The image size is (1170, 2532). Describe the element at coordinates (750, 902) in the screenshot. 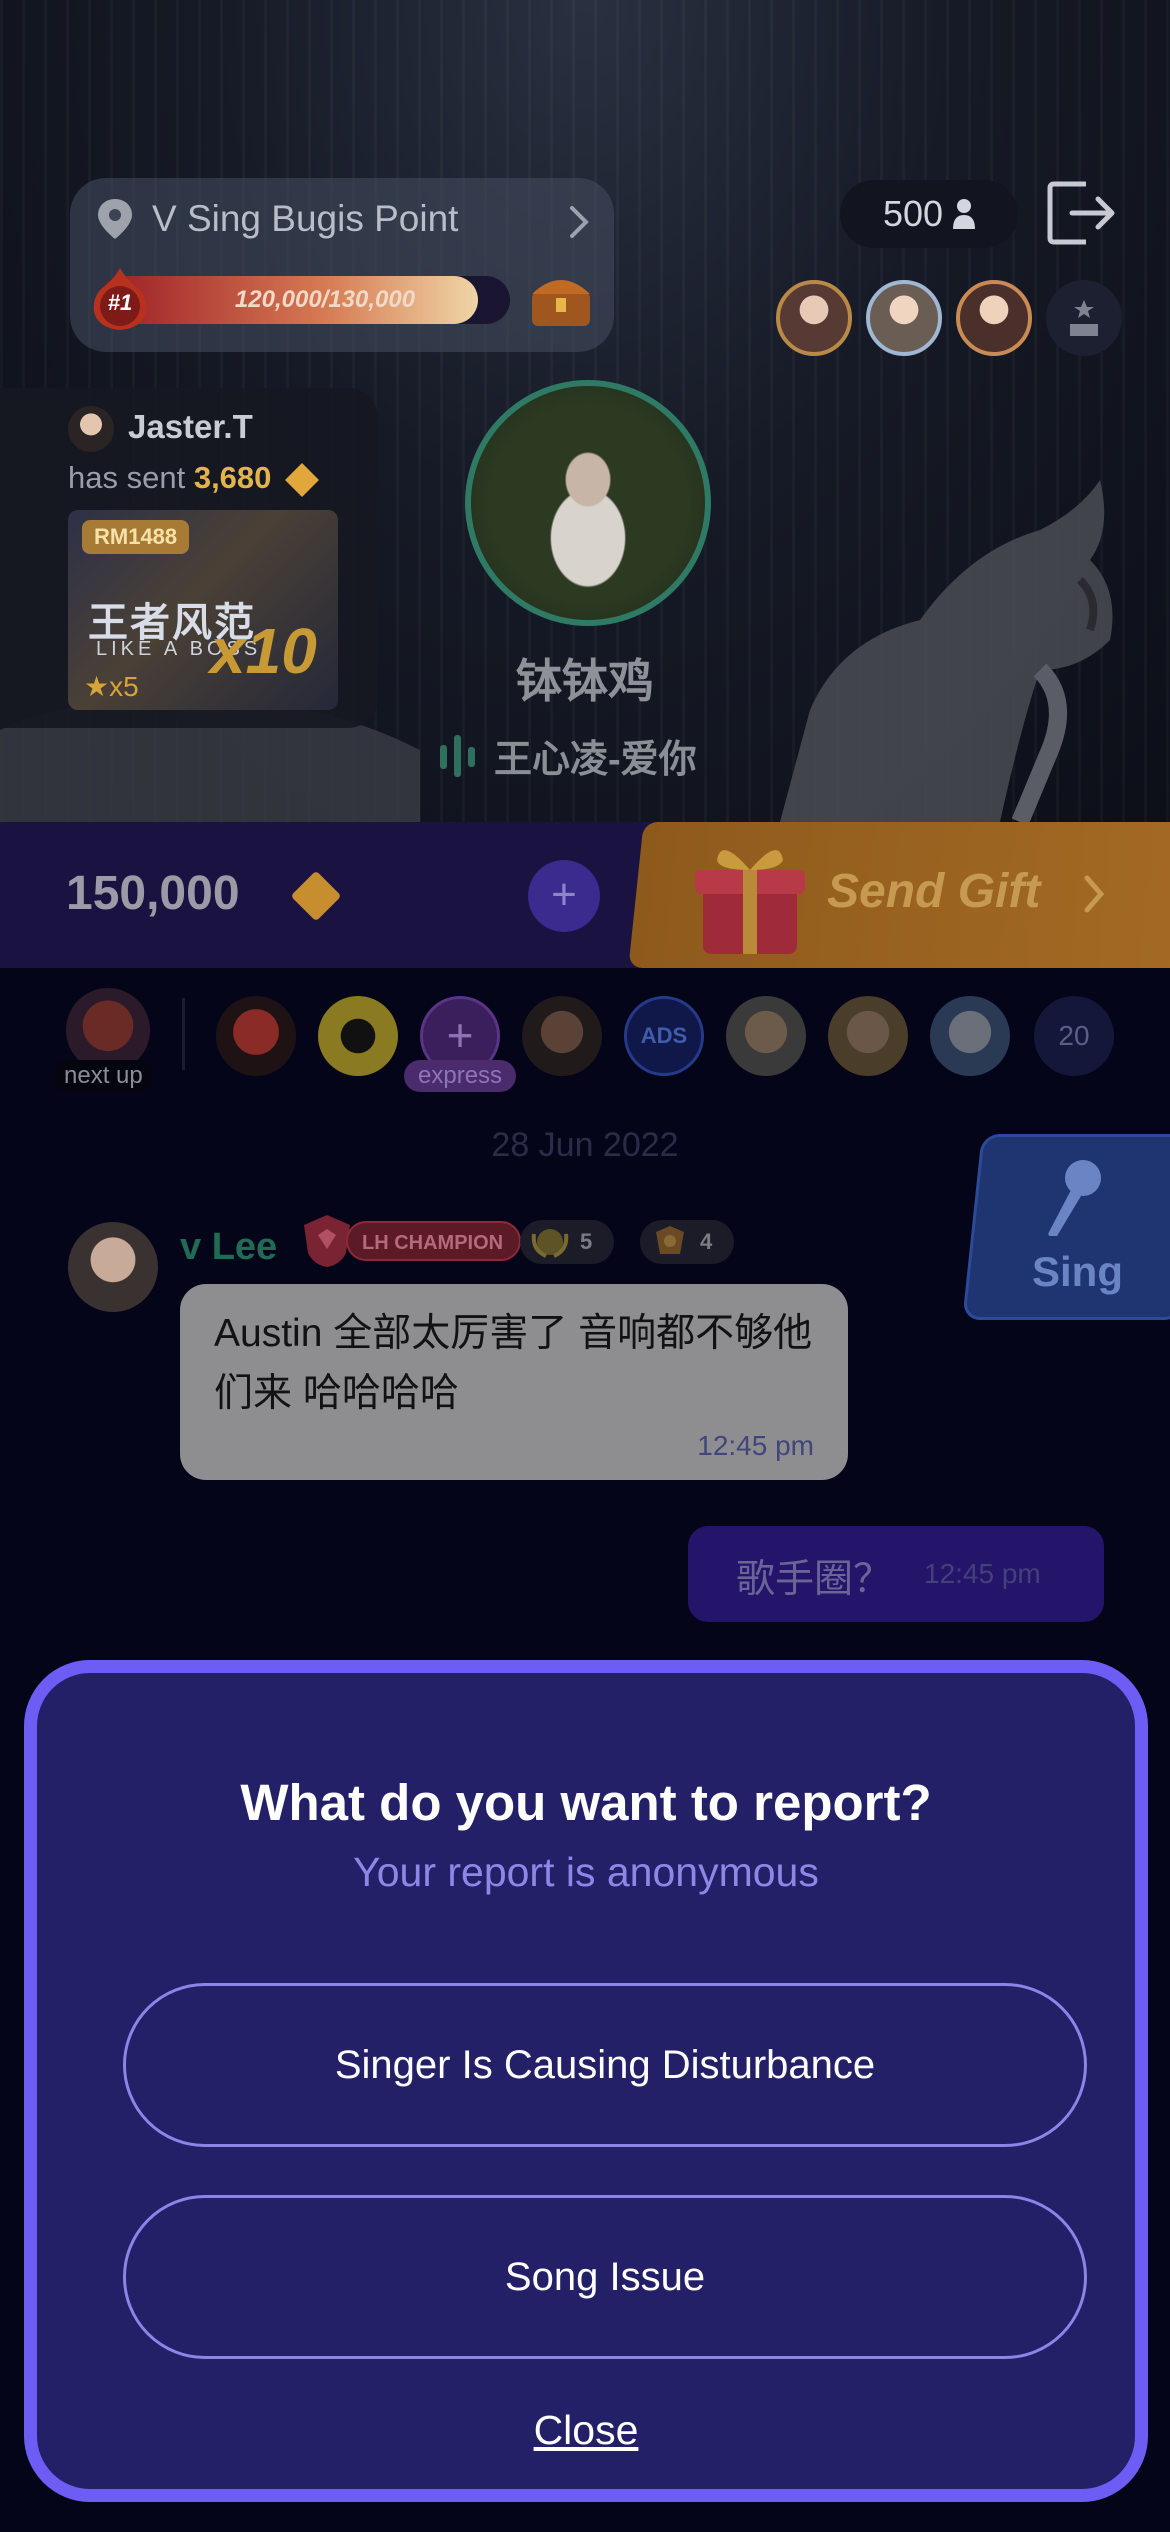

I see `gift-box-icon` at that location.